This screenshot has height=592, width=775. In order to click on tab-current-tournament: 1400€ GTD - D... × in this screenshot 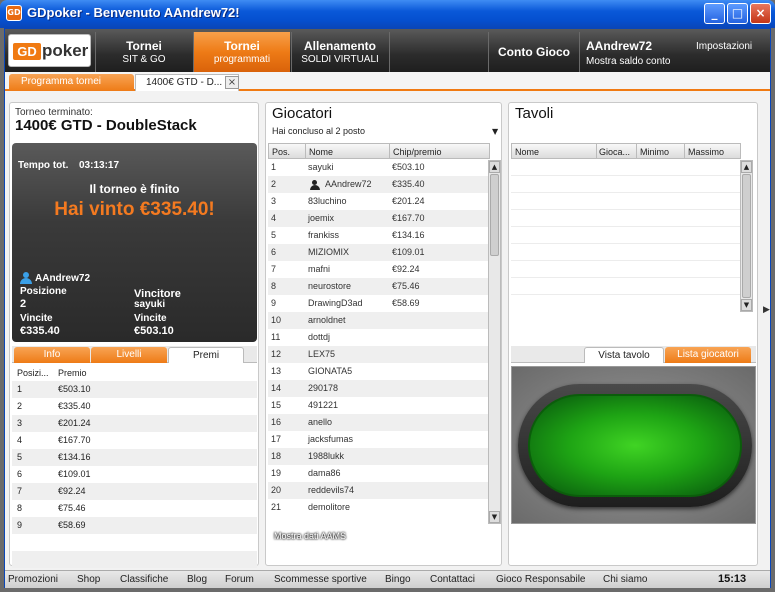, I will do `click(187, 82)`.